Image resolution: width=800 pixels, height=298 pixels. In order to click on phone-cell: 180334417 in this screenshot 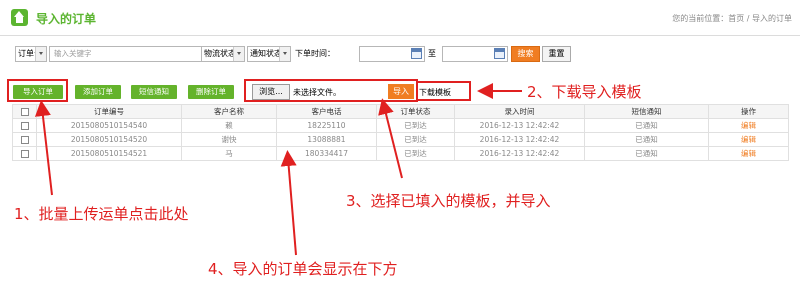, I will do `click(326, 153)`.